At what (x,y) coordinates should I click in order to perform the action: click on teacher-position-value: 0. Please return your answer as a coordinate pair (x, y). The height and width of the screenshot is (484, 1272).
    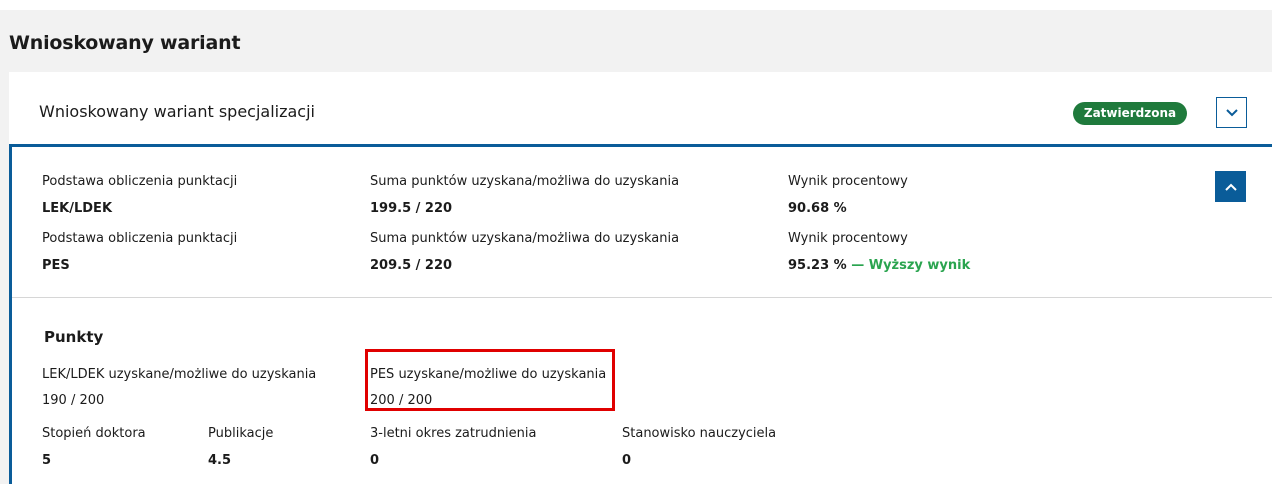
    Looking at the image, I should click on (627, 460).